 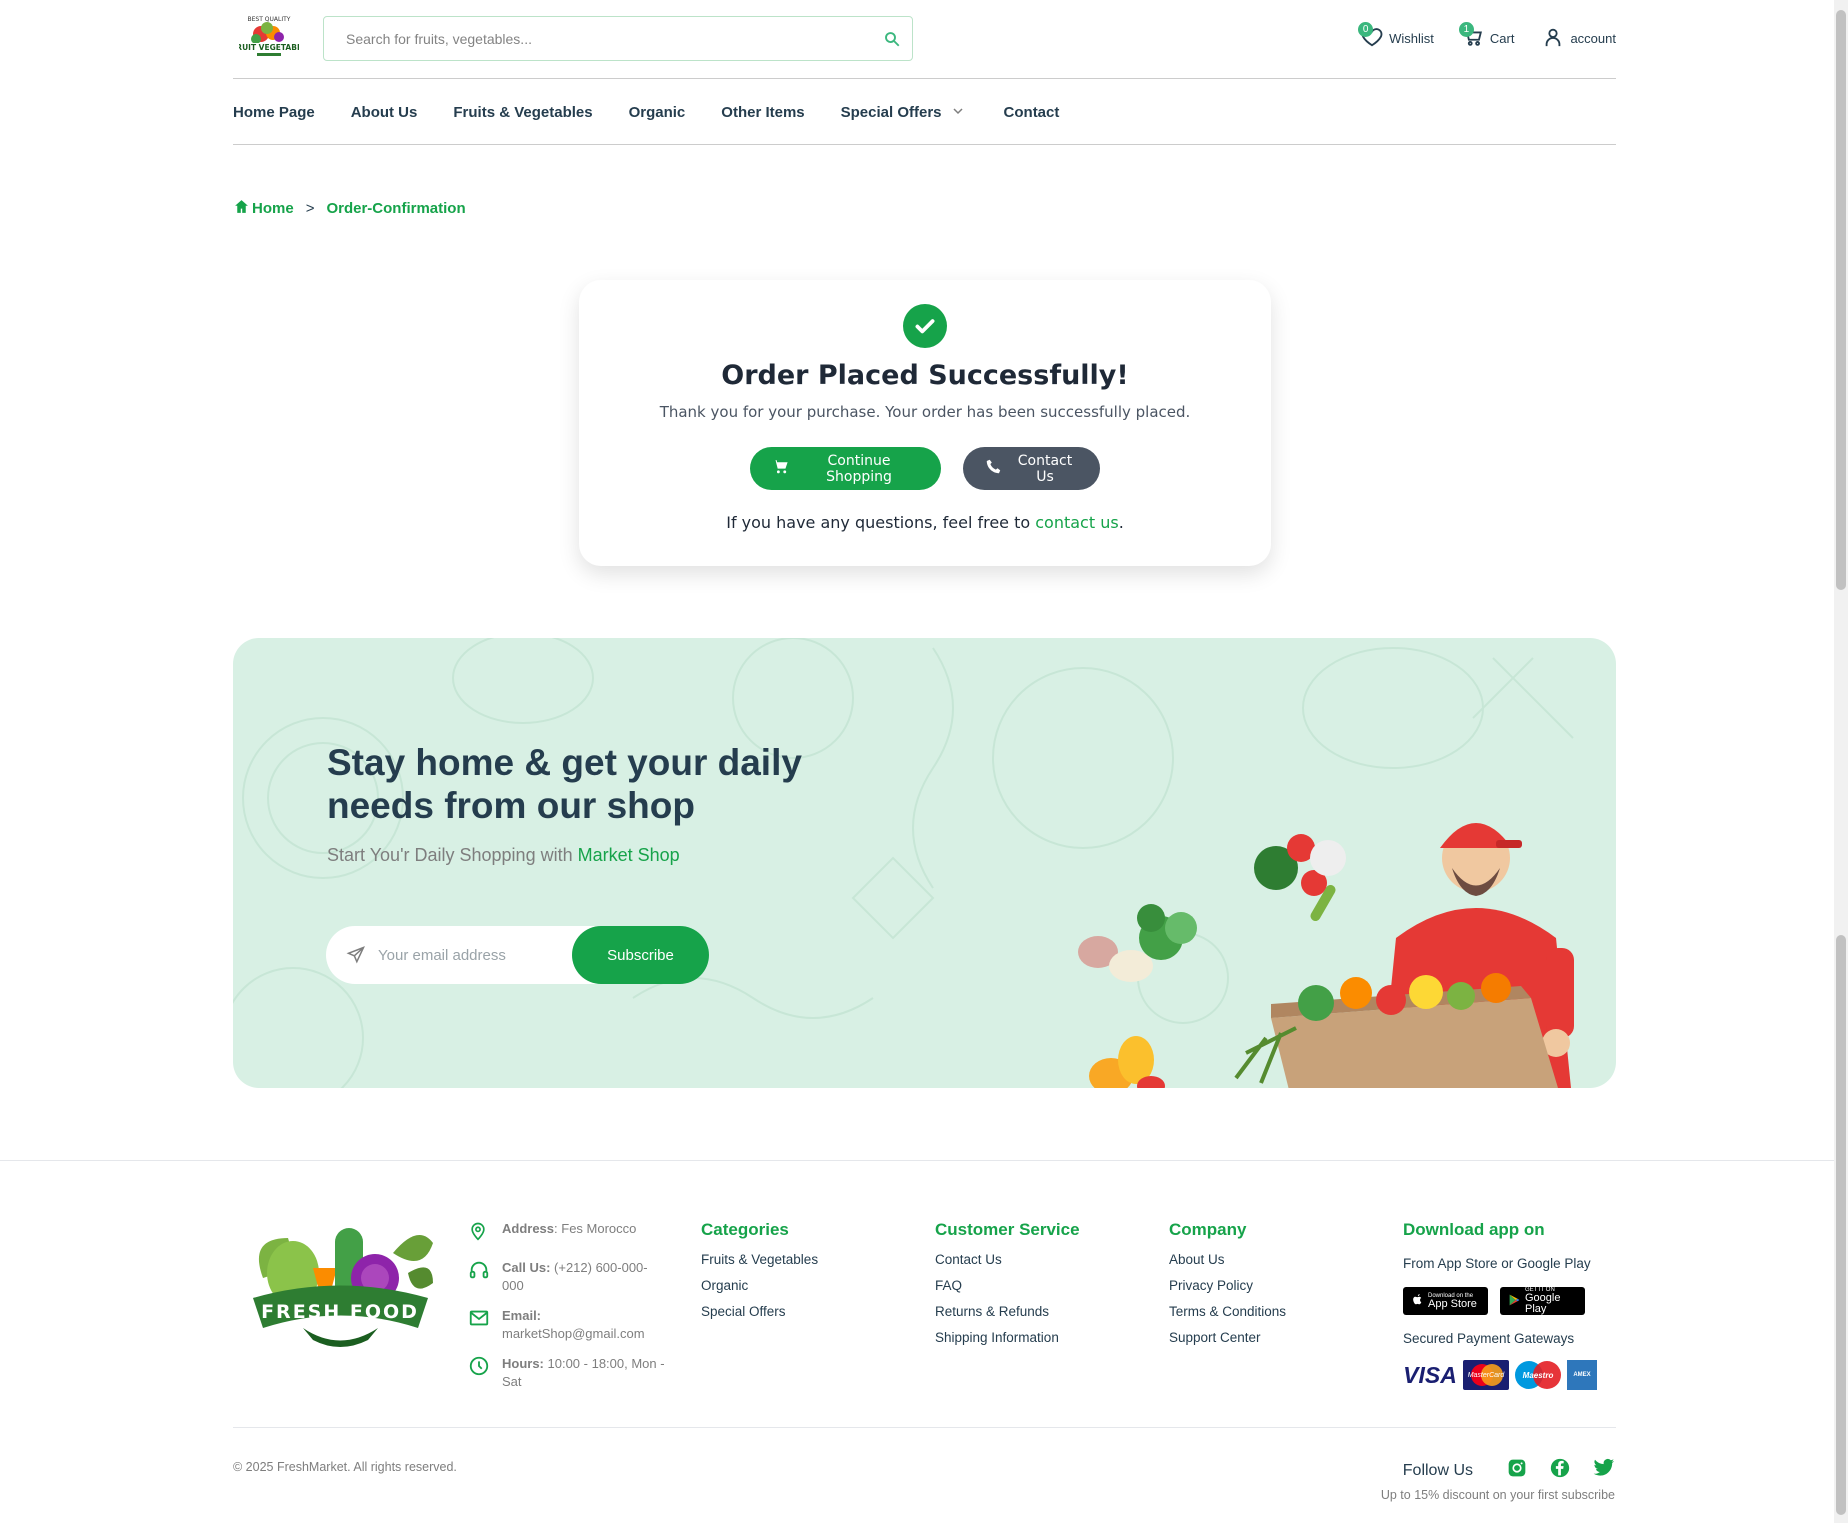 What do you see at coordinates (1489, 1338) in the screenshot?
I see `payment-gateways-text: Secured Payment Gateways` at bounding box center [1489, 1338].